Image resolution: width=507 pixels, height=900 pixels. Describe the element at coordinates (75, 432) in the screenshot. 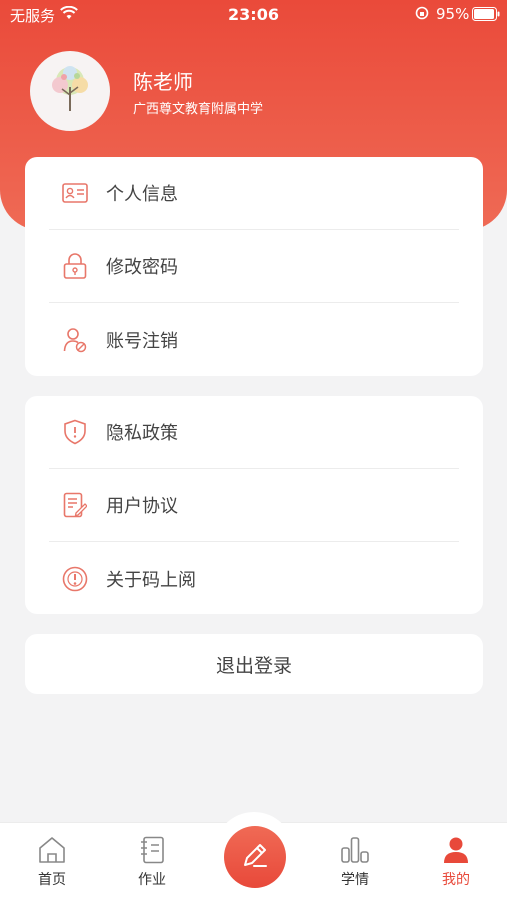

I see `shield-icon` at that location.